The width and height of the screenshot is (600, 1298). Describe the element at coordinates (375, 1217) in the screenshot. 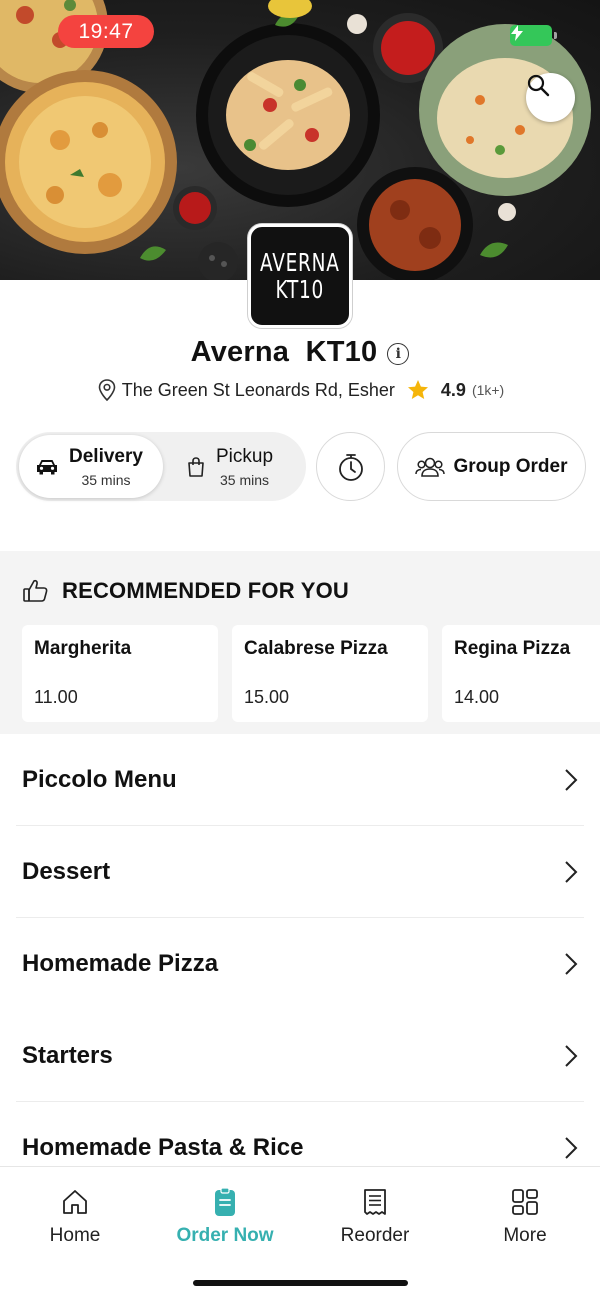

I see `tab-reorder: Reorder` at that location.